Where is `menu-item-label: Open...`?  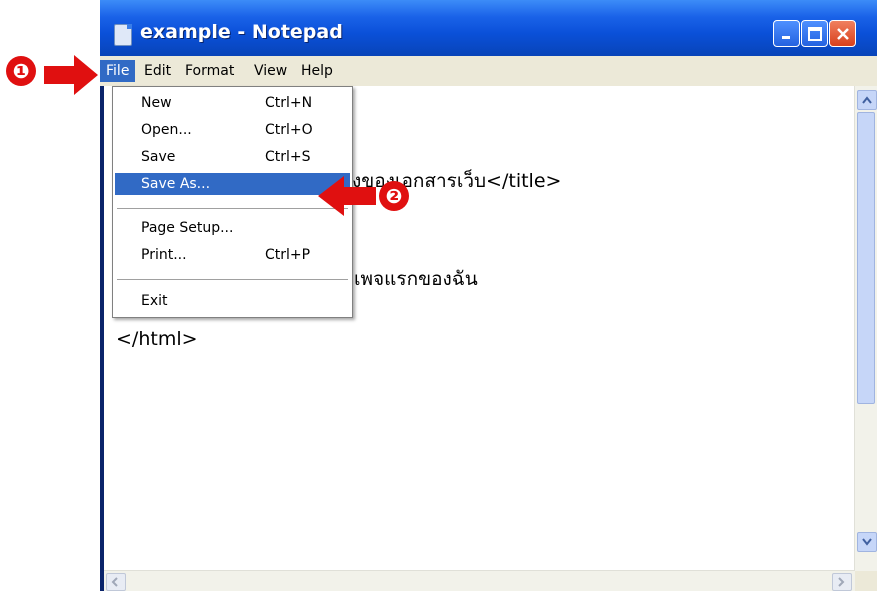 menu-item-label: Open... is located at coordinates (166, 130).